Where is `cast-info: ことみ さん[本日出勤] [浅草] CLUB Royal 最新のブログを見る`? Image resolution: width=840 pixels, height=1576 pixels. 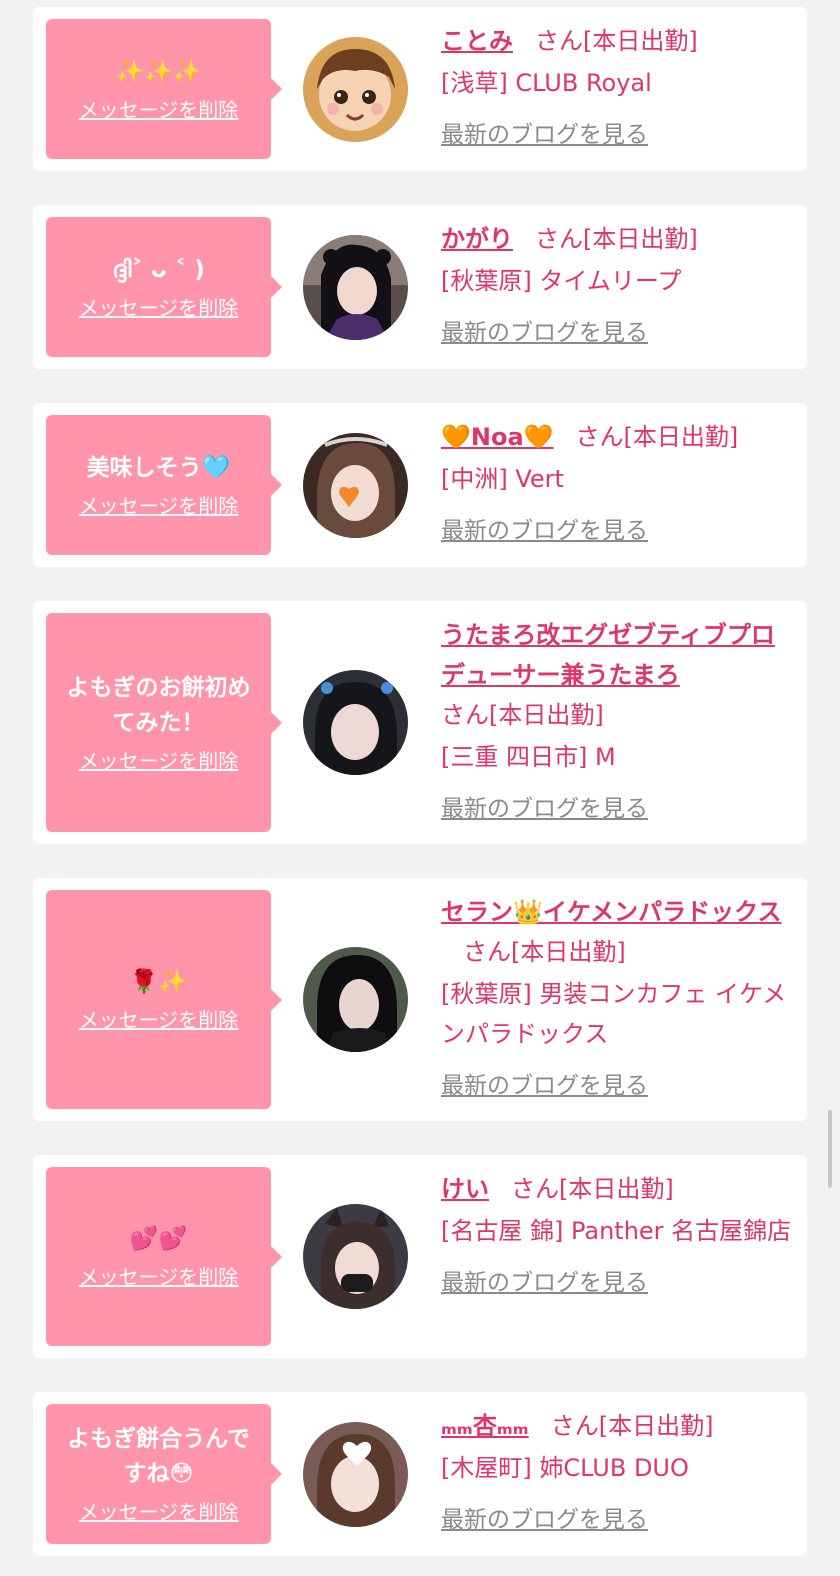
cast-info: ことみ さん[本日出勤] [浅草] CLUB Royal 最新のブログを見る is located at coordinates (618, 88).